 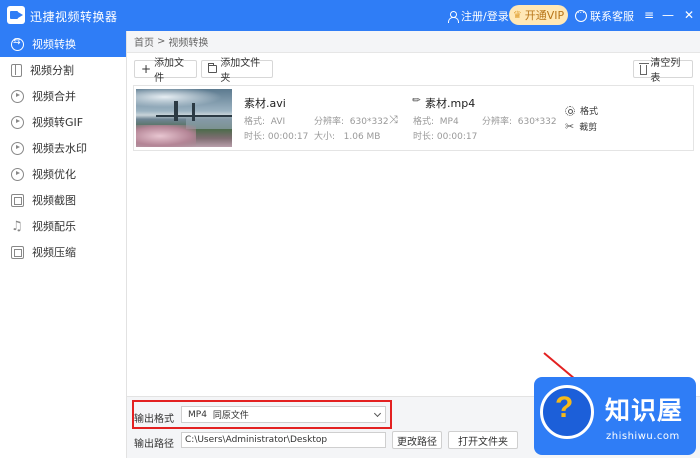 I want to click on close-icon: ✕, so click(x=689, y=15).